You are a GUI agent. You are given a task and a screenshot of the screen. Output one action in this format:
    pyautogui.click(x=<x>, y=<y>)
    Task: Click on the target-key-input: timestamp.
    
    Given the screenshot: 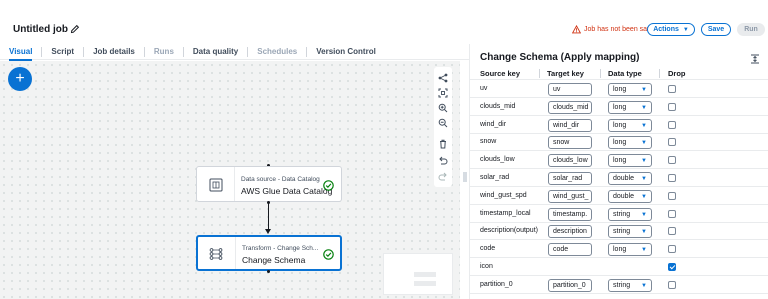 What is the action you would take?
    pyautogui.click(x=570, y=214)
    